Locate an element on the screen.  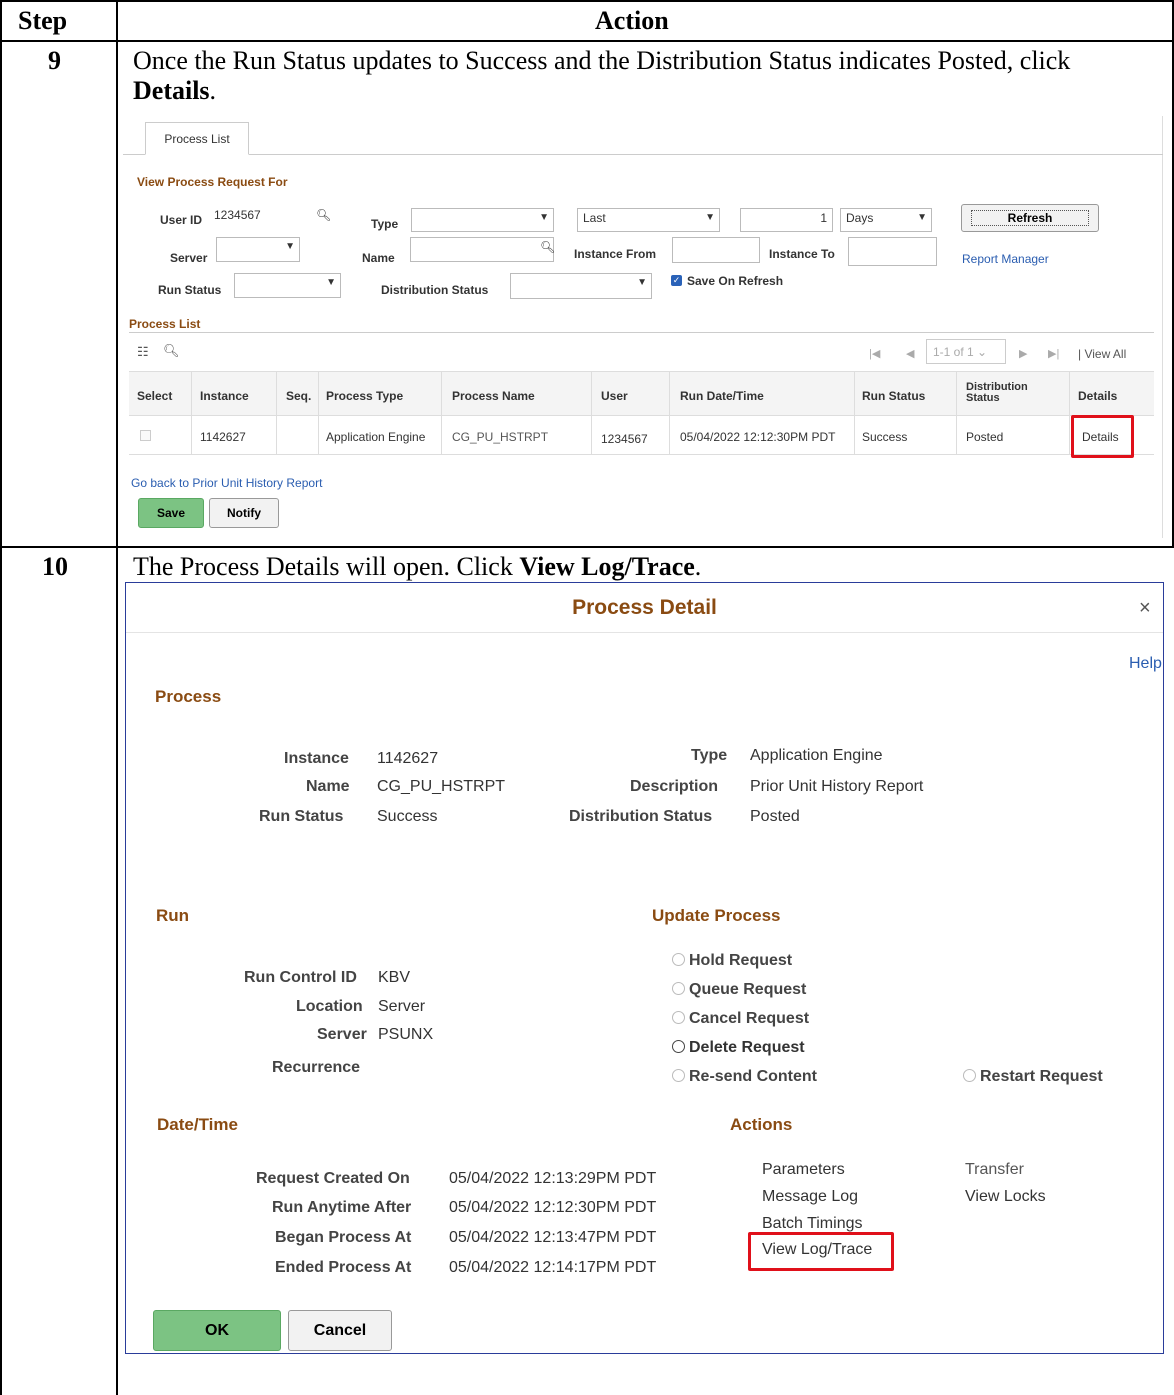
view-all-link: | View All is located at coordinates (1102, 354).